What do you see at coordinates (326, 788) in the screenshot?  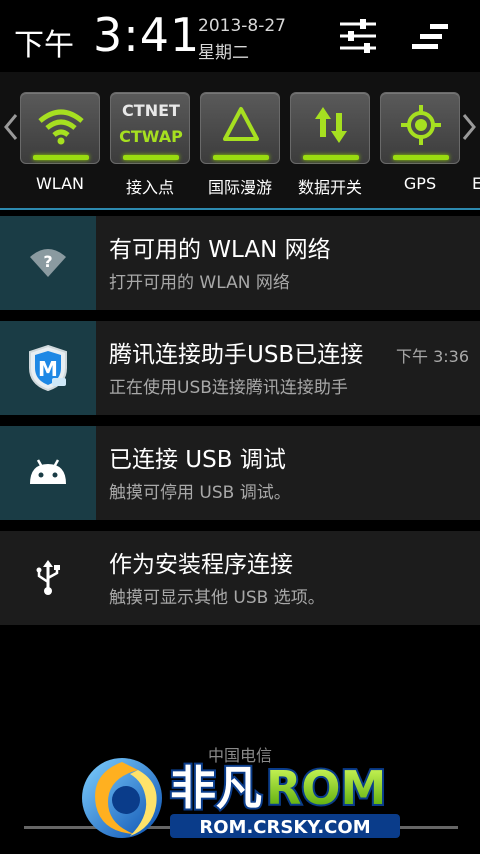 I see `svg-text: ROM` at bounding box center [326, 788].